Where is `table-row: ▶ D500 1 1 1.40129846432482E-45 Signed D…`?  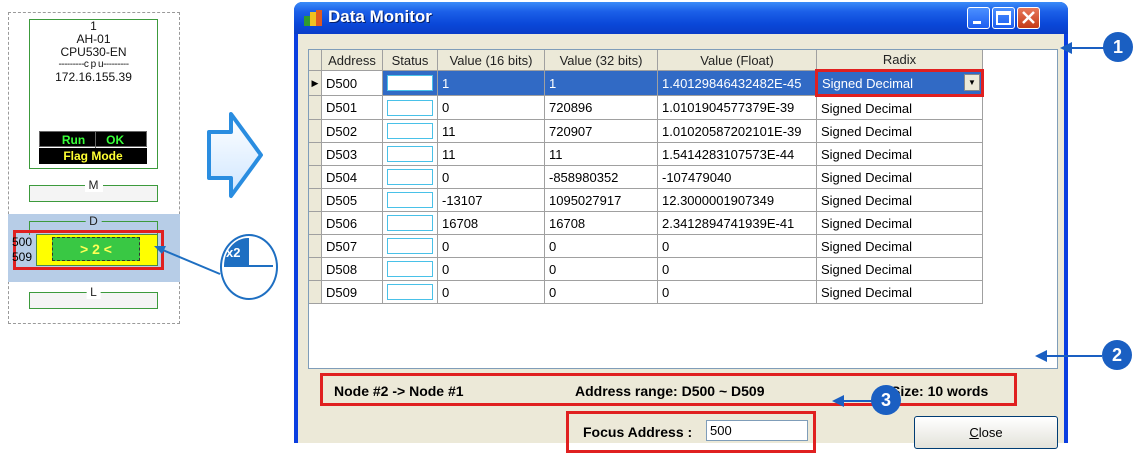 table-row: ▶ D500 1 1 1.40129846432482E-45 Signed D… is located at coordinates (646, 83).